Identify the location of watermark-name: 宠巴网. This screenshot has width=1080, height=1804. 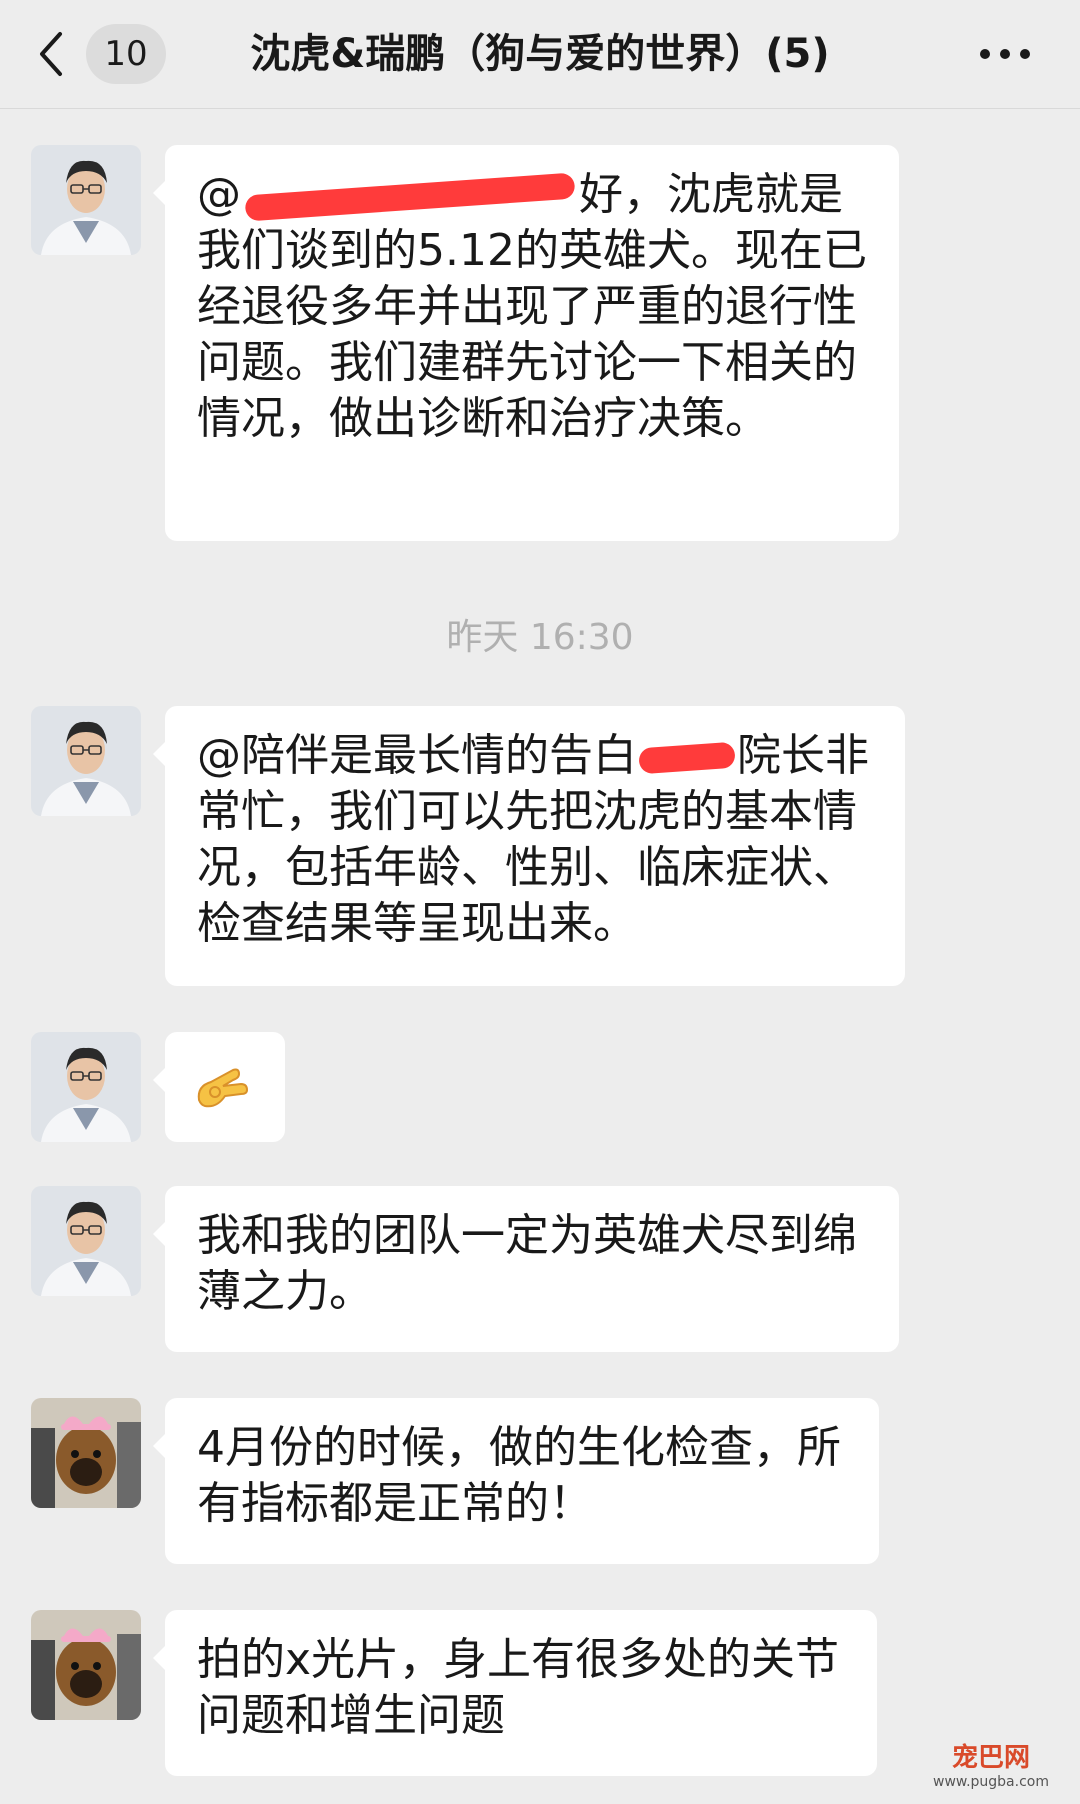
(990, 1758).